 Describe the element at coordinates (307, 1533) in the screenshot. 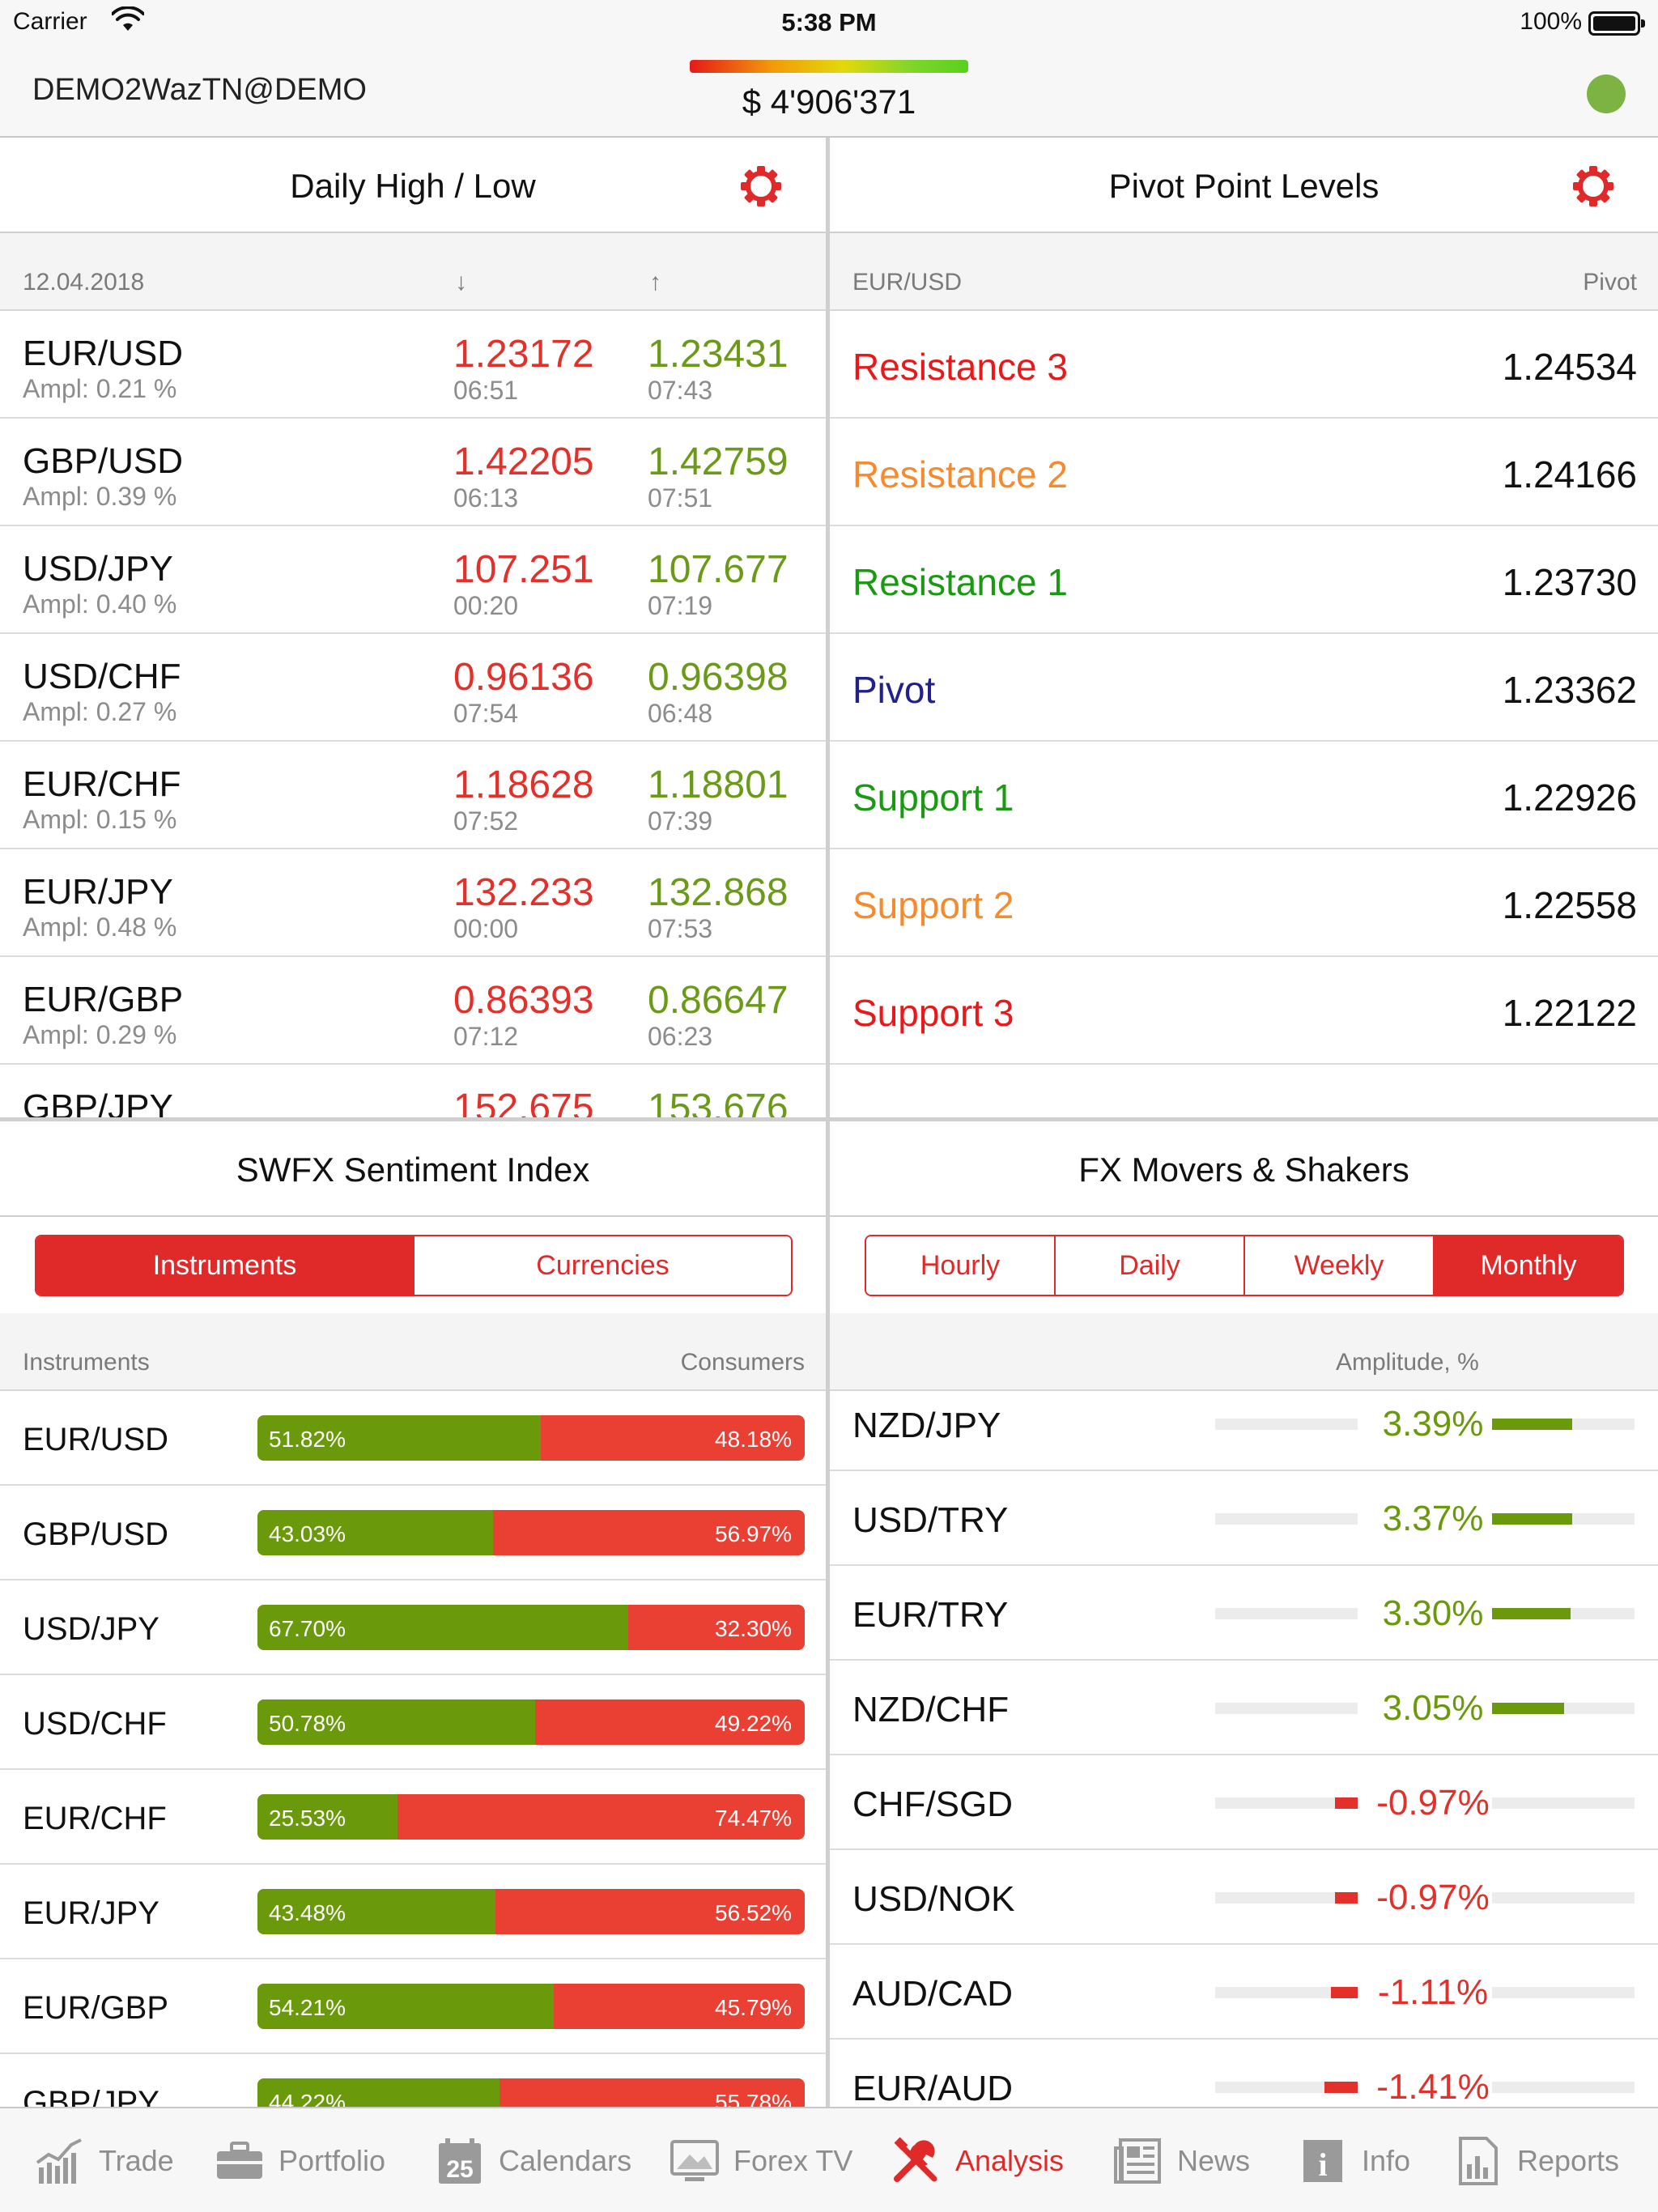

I see `long-percent: 43.03%` at that location.